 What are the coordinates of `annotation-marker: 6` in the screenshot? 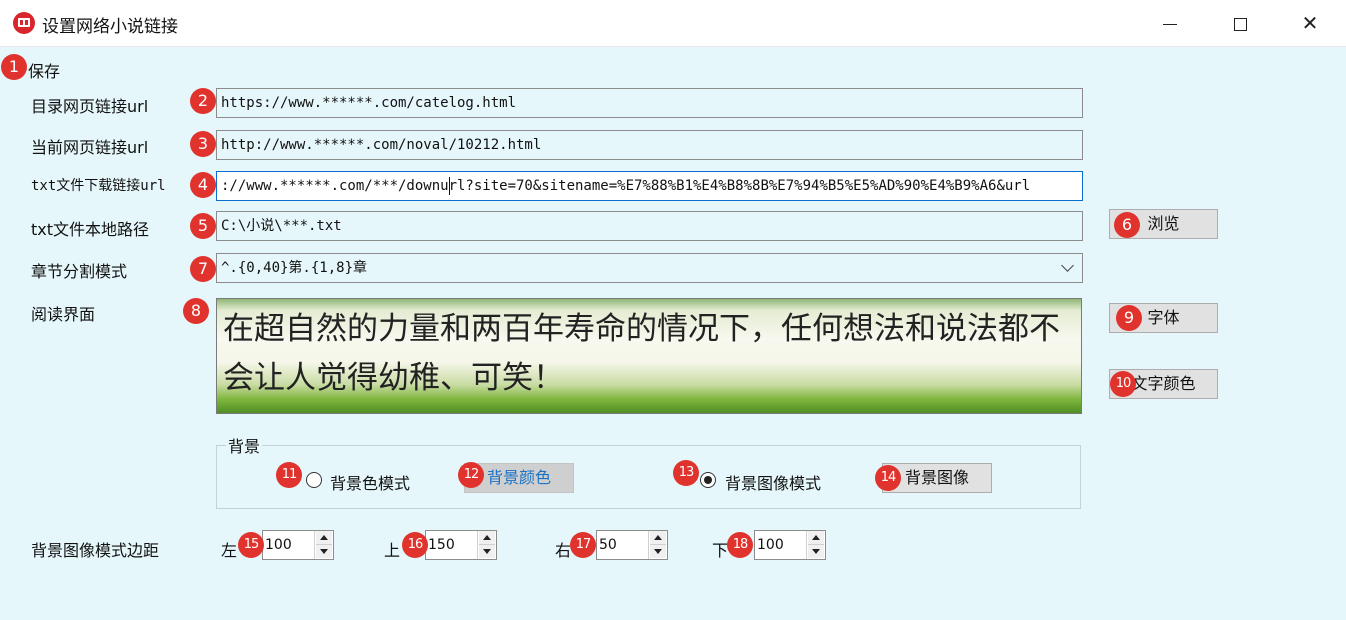 It's located at (1127, 225).